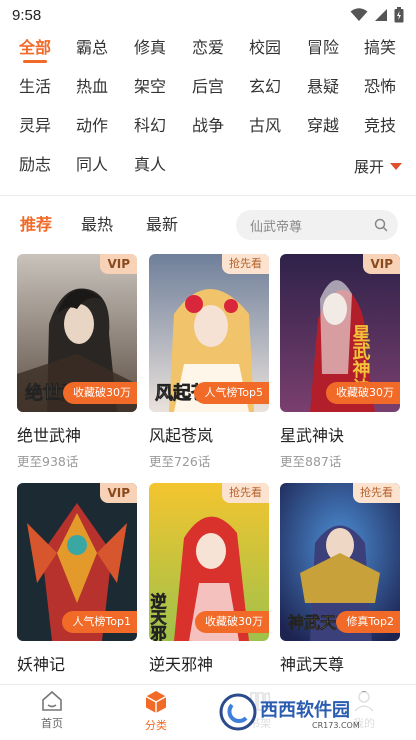  Describe the element at coordinates (162, 225) in the screenshot. I see `tab-newest: 最新` at that location.